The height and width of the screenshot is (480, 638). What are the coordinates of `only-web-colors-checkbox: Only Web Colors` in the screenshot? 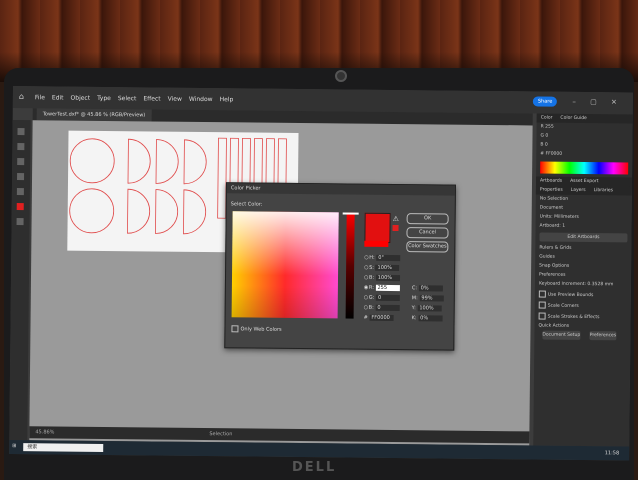 It's located at (256, 329).